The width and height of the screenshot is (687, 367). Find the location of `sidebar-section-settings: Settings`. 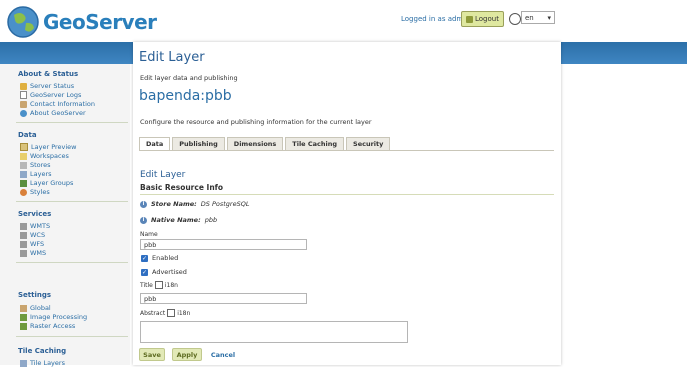

sidebar-section-settings: Settings is located at coordinates (35, 295).